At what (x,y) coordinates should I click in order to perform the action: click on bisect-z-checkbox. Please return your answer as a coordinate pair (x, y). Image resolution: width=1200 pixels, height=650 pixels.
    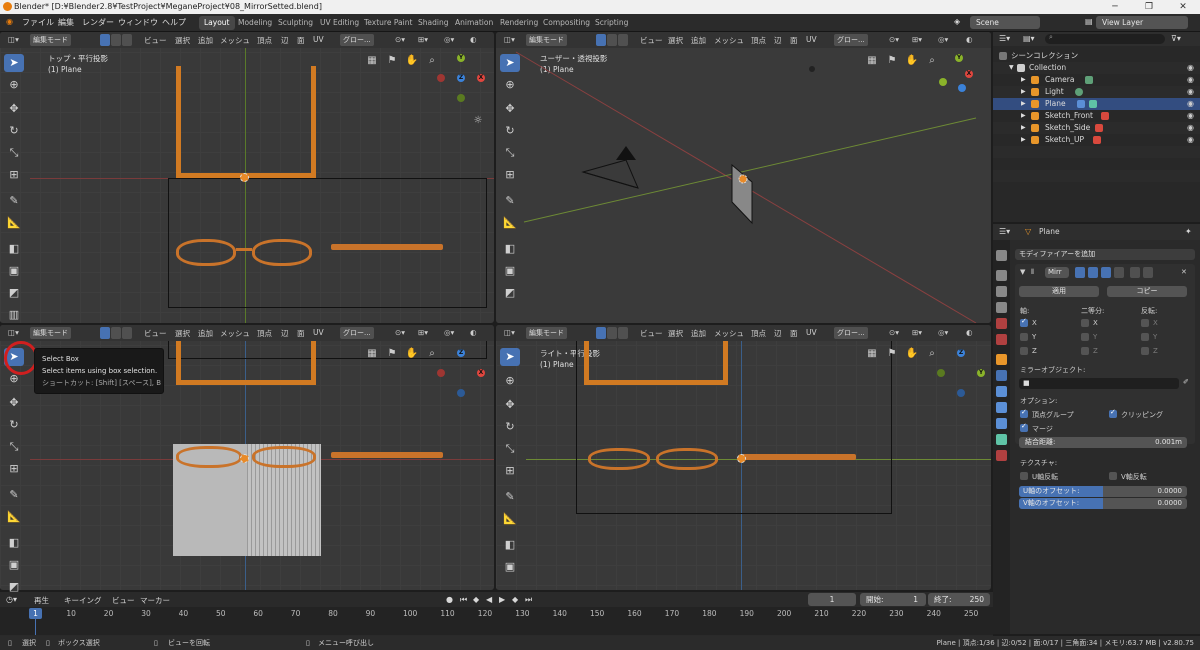
    Looking at the image, I should click on (1085, 351).